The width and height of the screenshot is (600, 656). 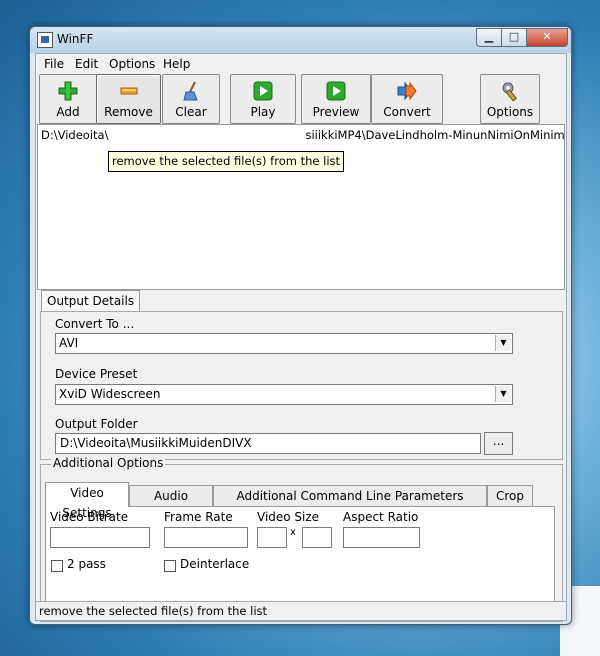 I want to click on convert-to-select: AVI ▼, so click(x=284, y=343).